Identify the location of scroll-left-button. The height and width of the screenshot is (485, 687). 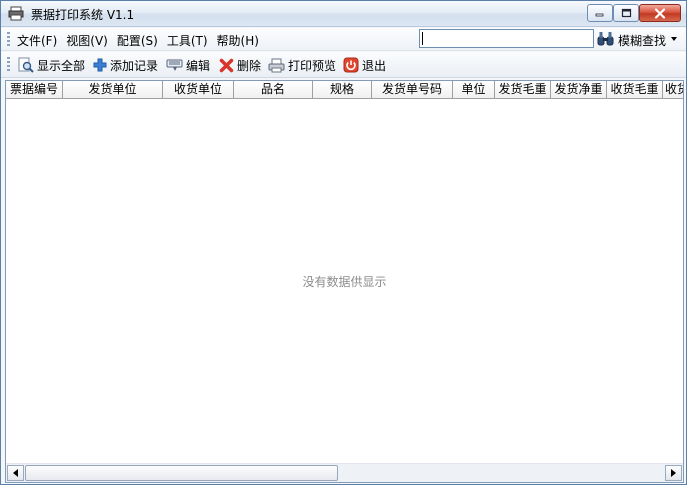
(15, 473).